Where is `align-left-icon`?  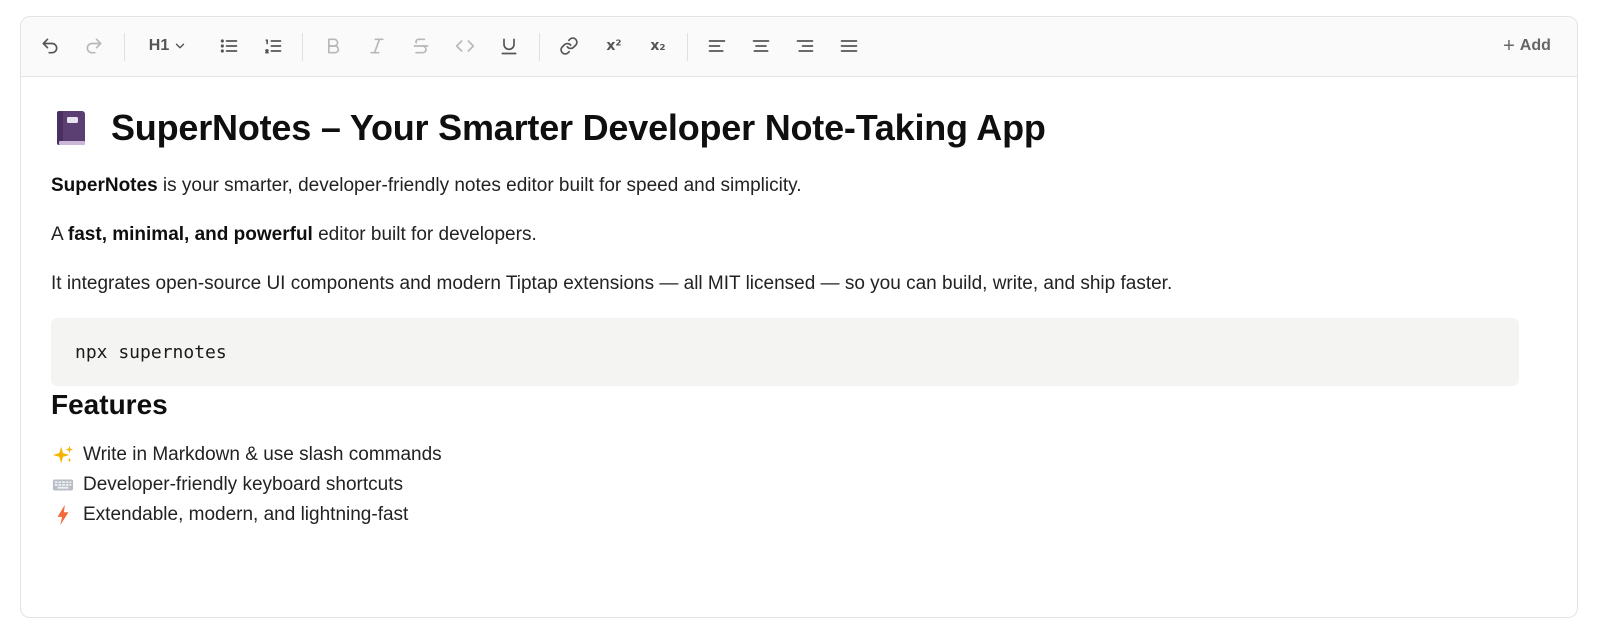
align-left-icon is located at coordinates (717, 46).